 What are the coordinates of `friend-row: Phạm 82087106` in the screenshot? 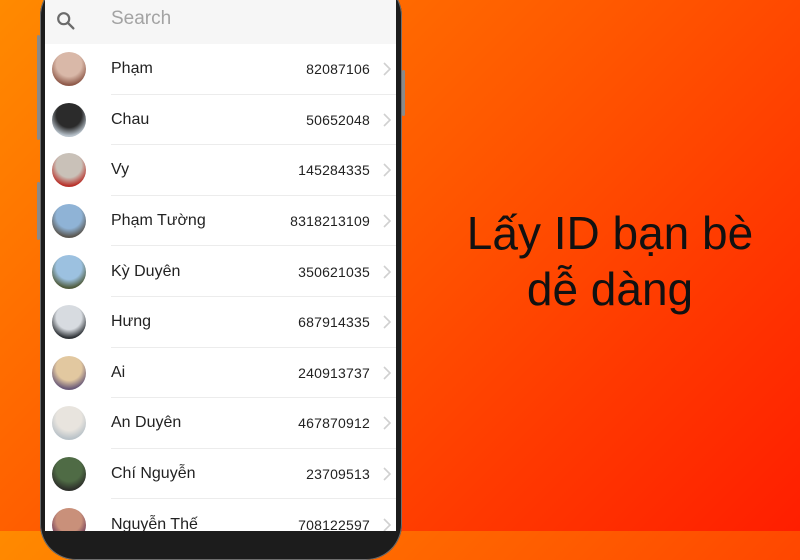 It's located at (220, 69).